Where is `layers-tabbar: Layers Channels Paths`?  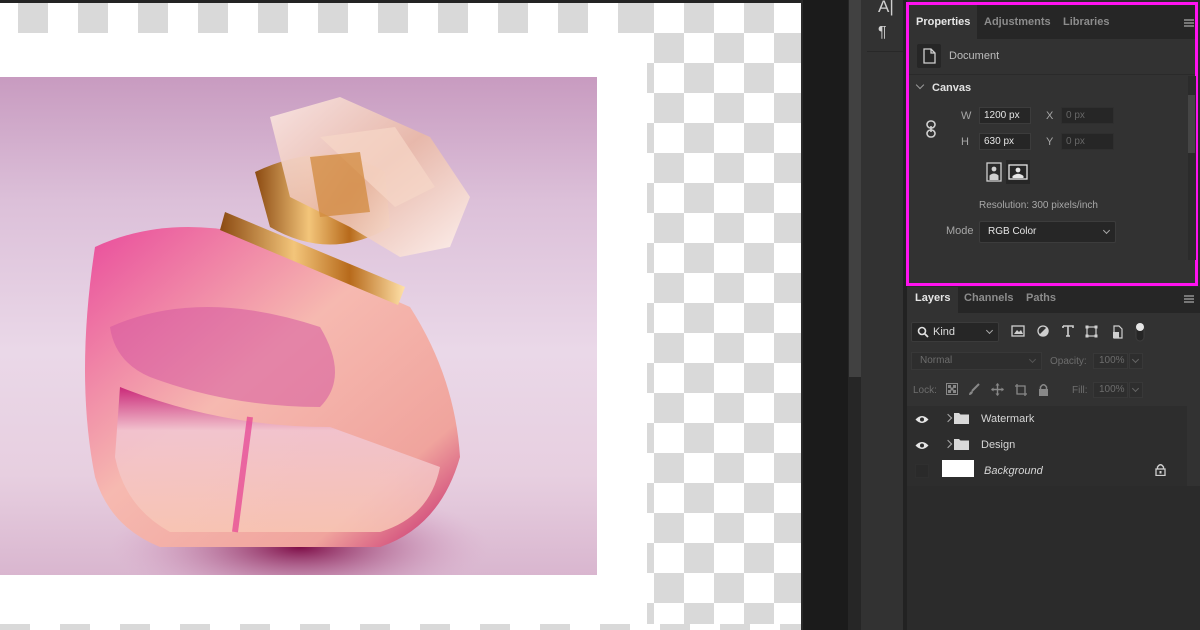
layers-tabbar: Layers Channels Paths is located at coordinates (1053, 300).